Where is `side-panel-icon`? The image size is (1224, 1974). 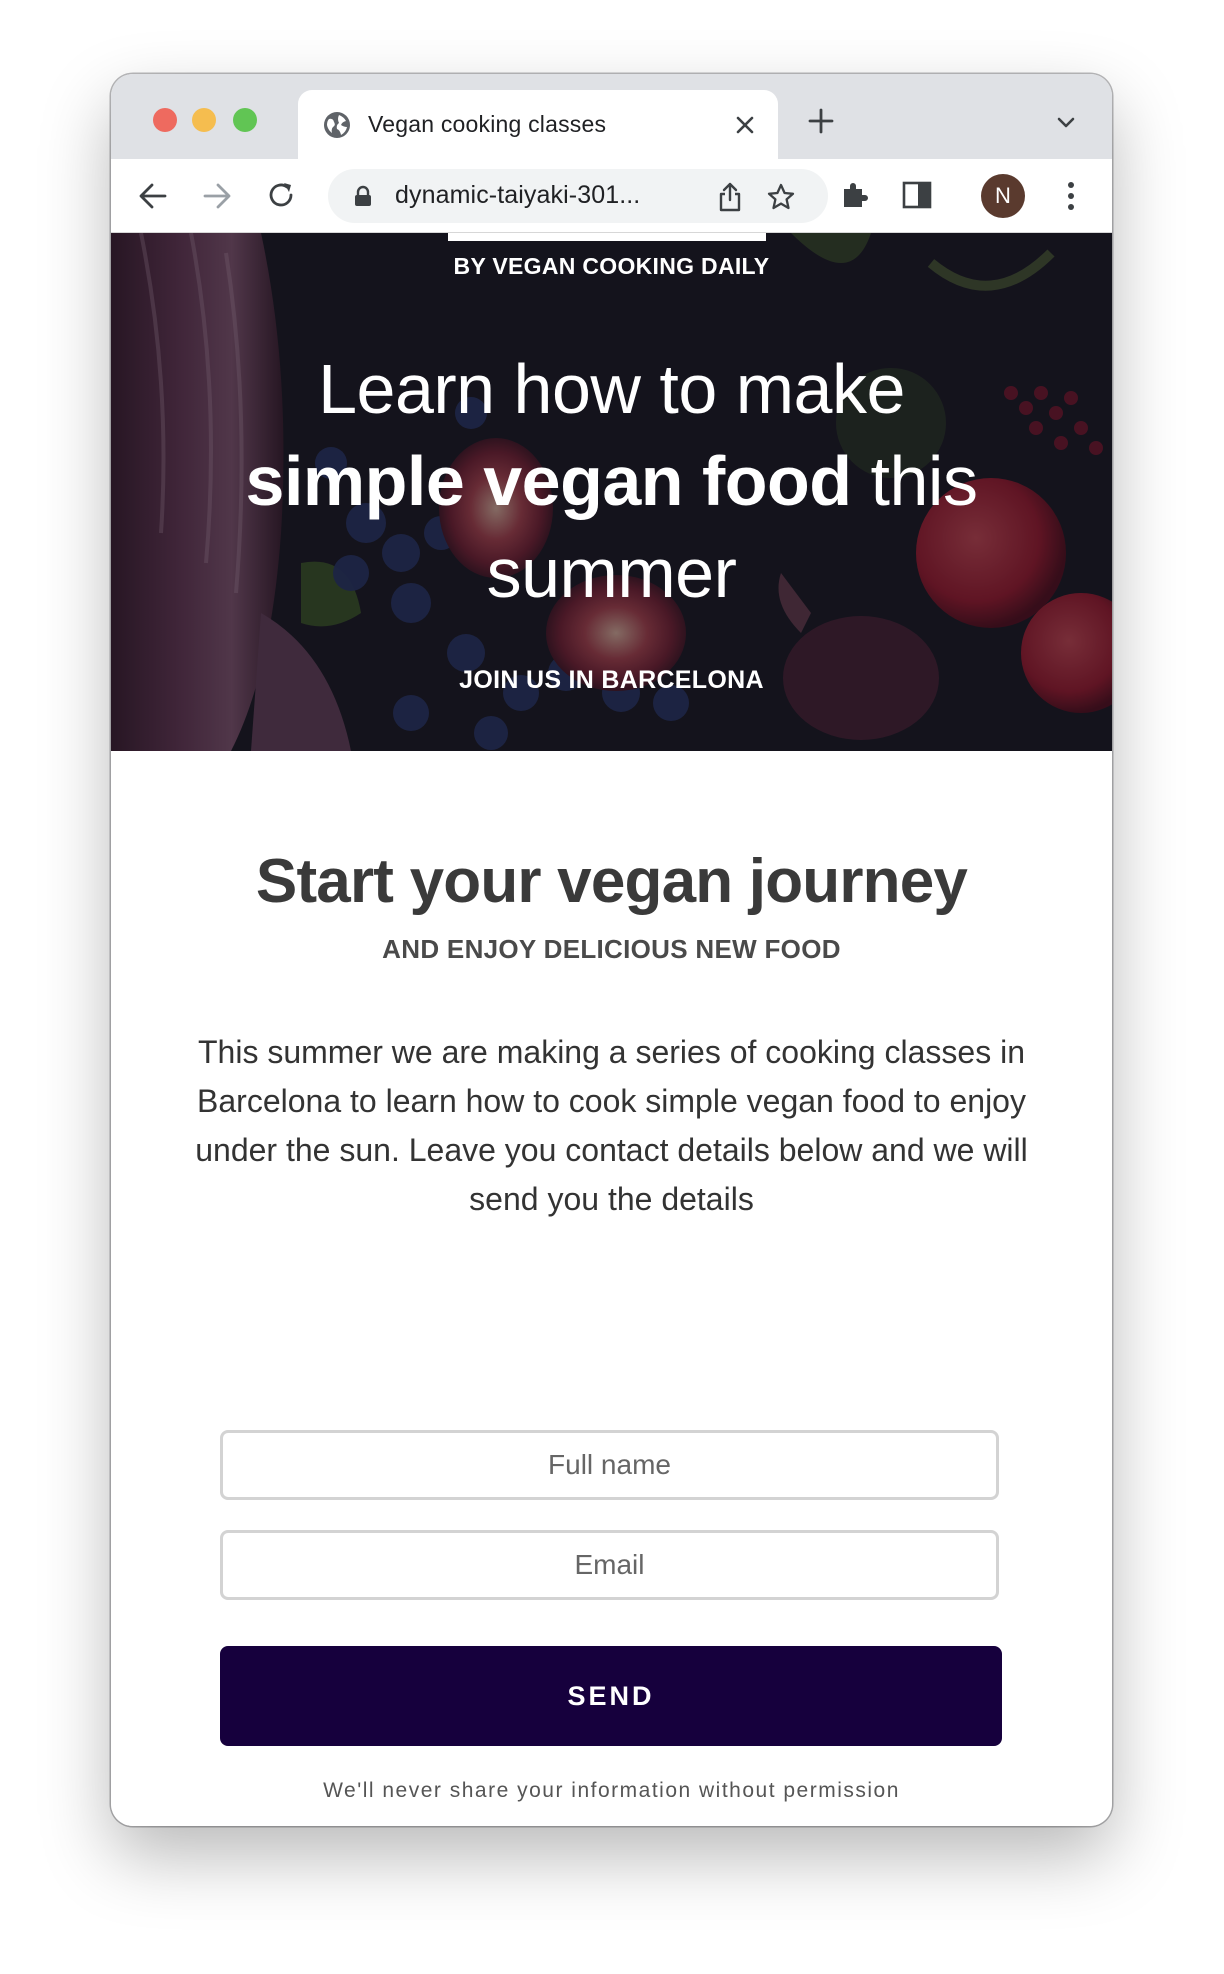
side-panel-icon is located at coordinates (917, 195).